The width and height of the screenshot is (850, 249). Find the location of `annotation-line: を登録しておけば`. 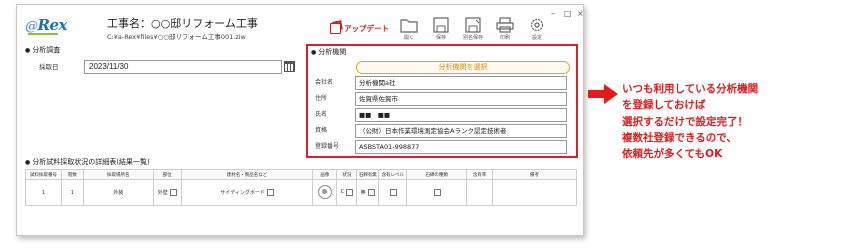

annotation-line: を登録しておけば is located at coordinates (664, 105).